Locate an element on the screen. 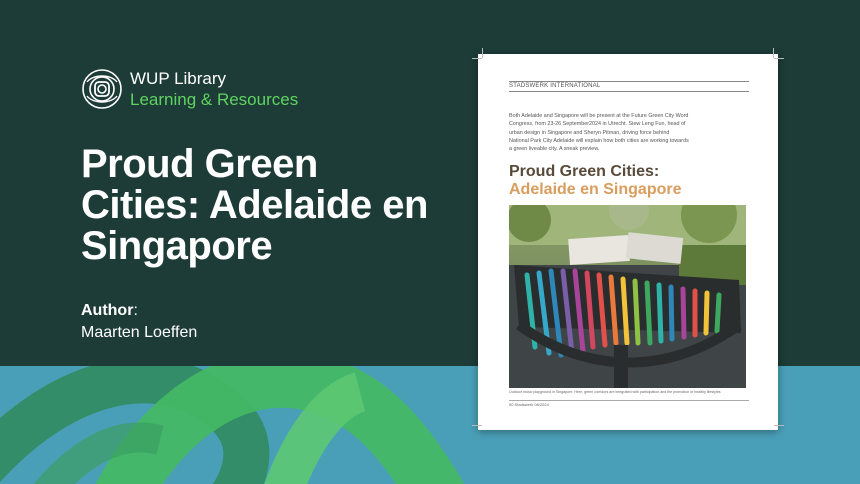 This screenshot has height=484, width=860. brand-tagline: Learning & Resources is located at coordinates (214, 99).